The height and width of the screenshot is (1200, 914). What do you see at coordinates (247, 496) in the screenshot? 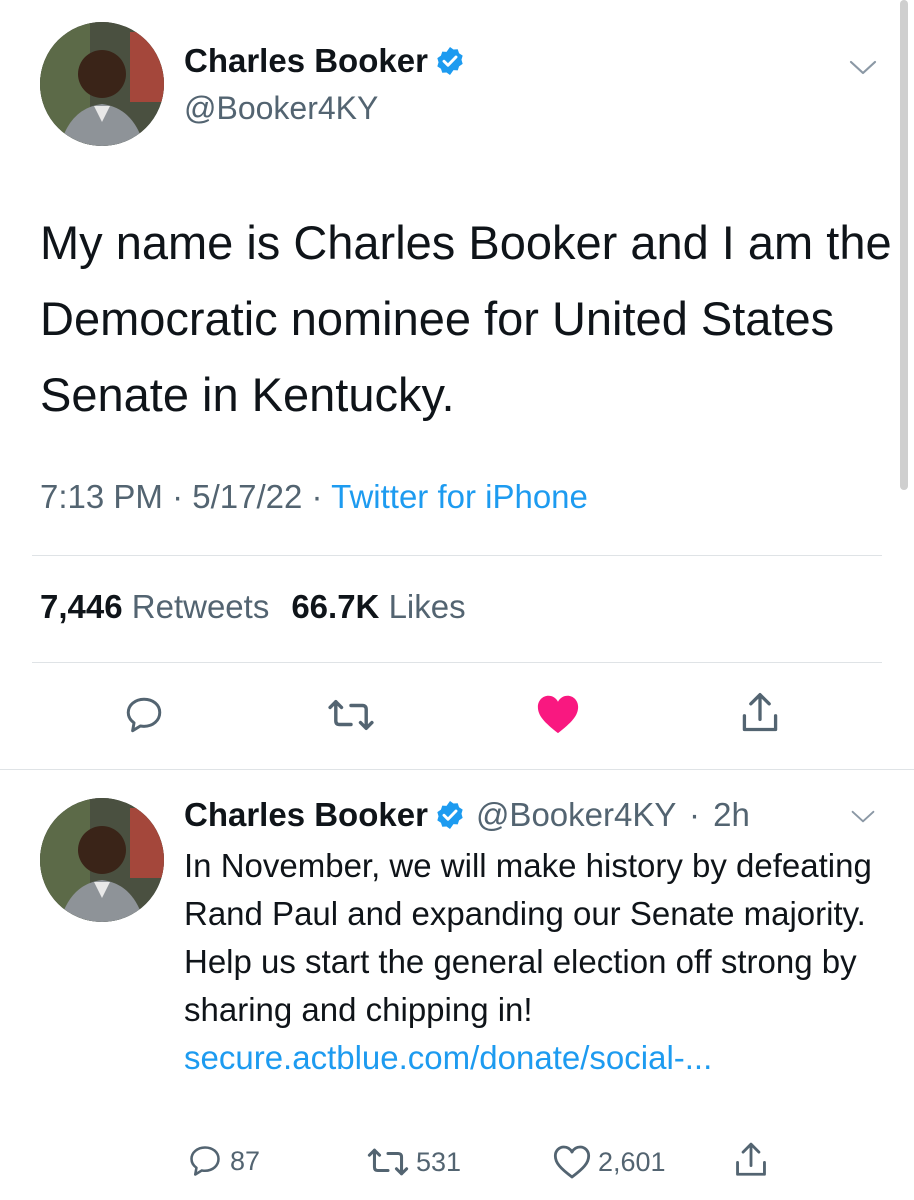
I see `tweet-date: 5/17/22` at bounding box center [247, 496].